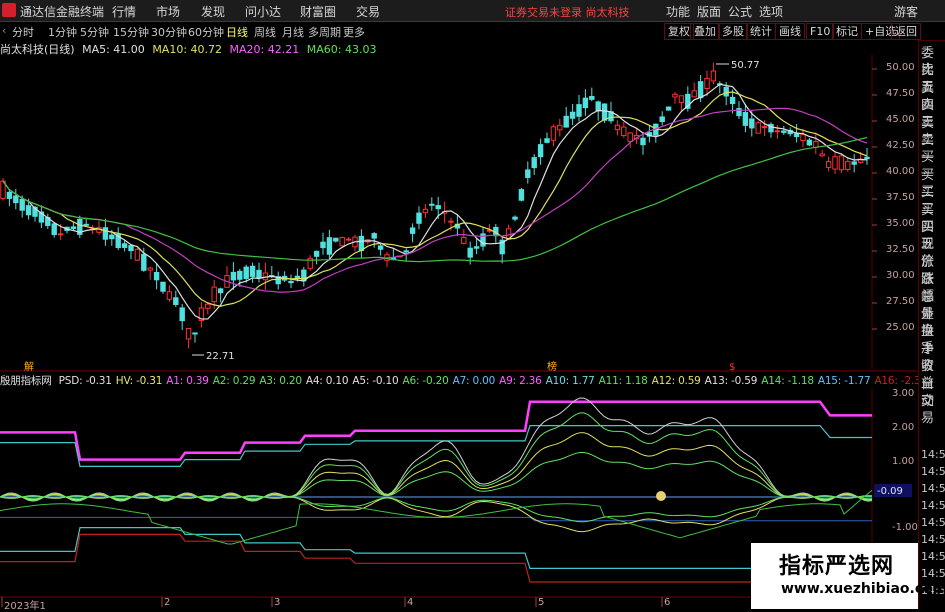 This screenshot has width=945, height=612. I want to click on indicator-value: A10: 1.77, so click(570, 381).